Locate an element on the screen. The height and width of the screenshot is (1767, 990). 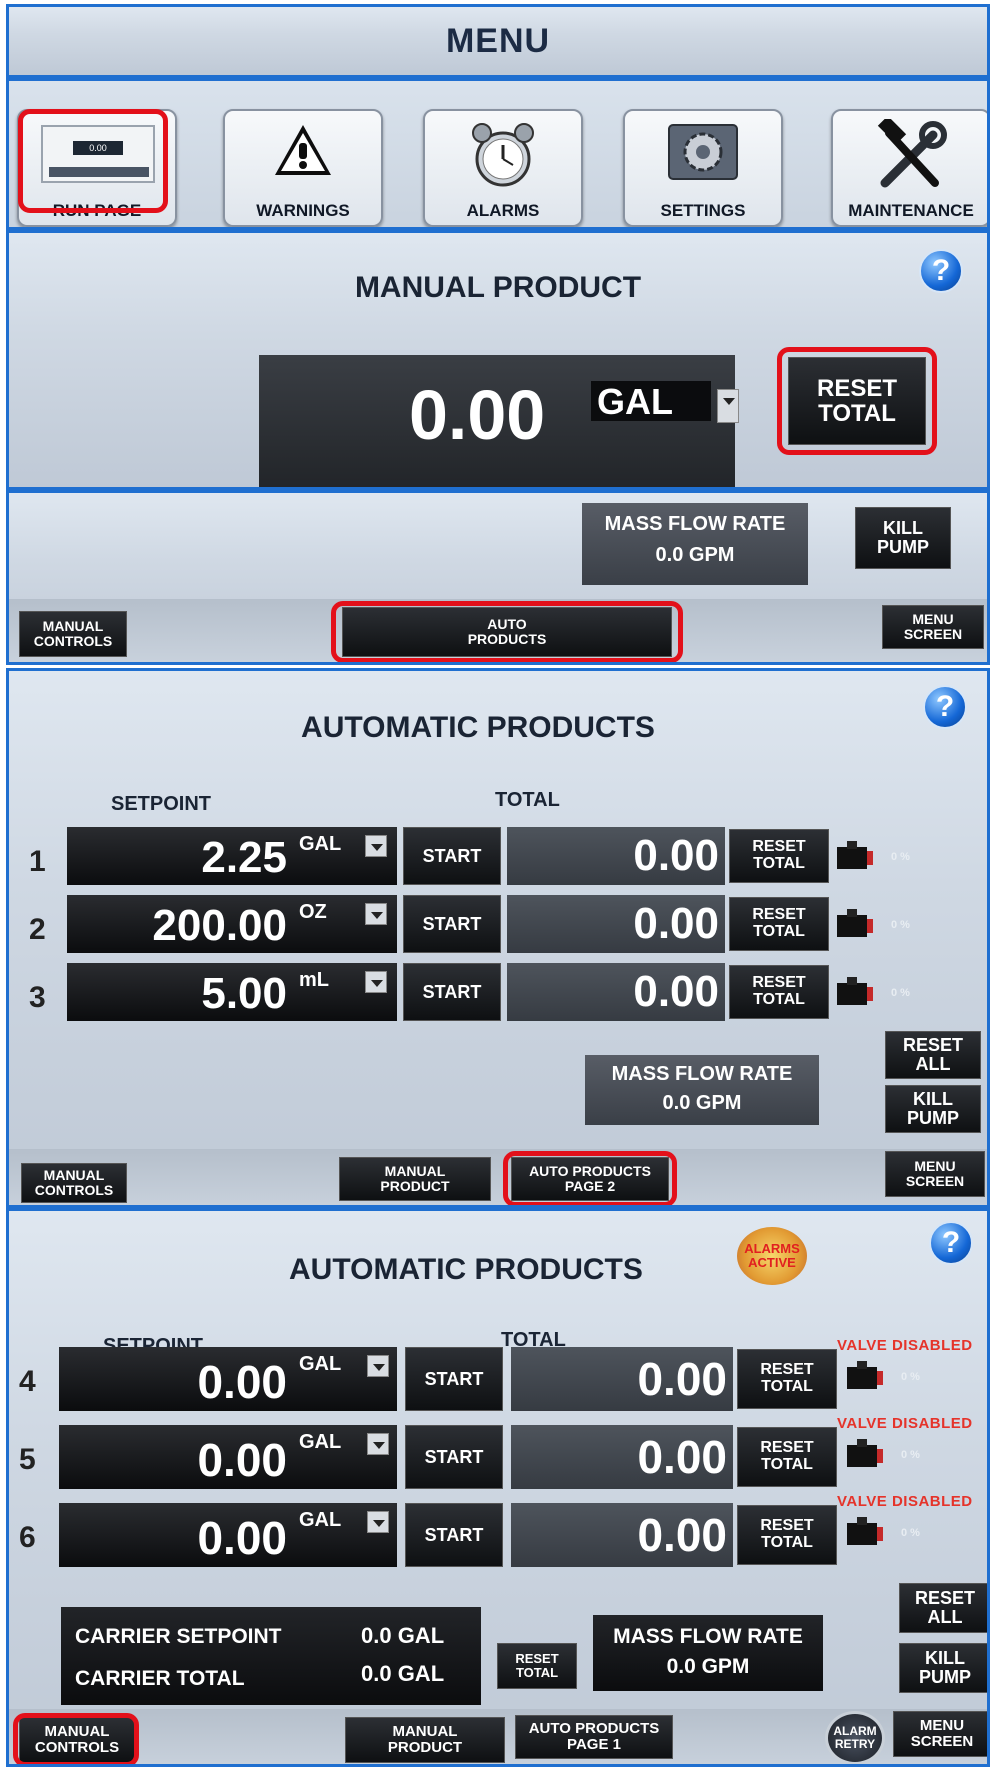
auto-products-button: AUTO PRODUCTS is located at coordinates (507, 632).